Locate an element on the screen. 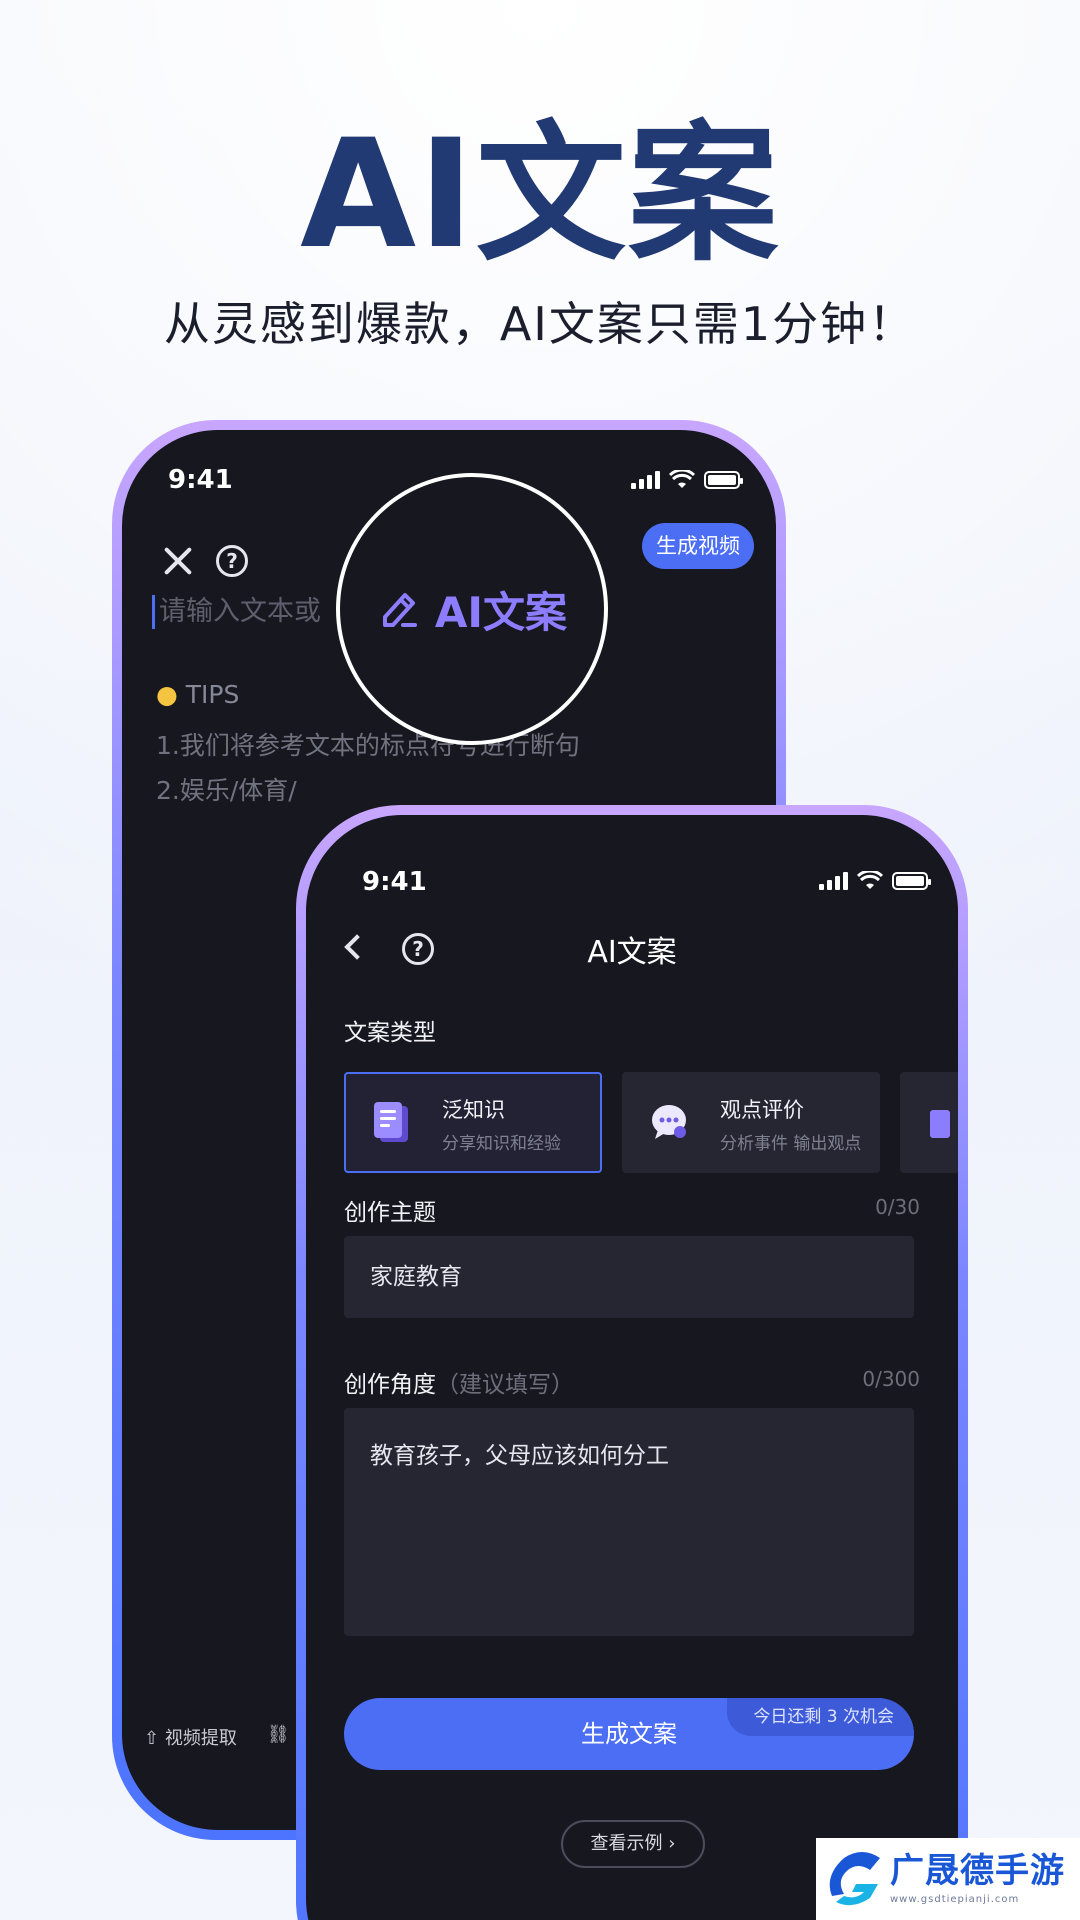  magnifier-callout: AI文案 is located at coordinates (472, 609).